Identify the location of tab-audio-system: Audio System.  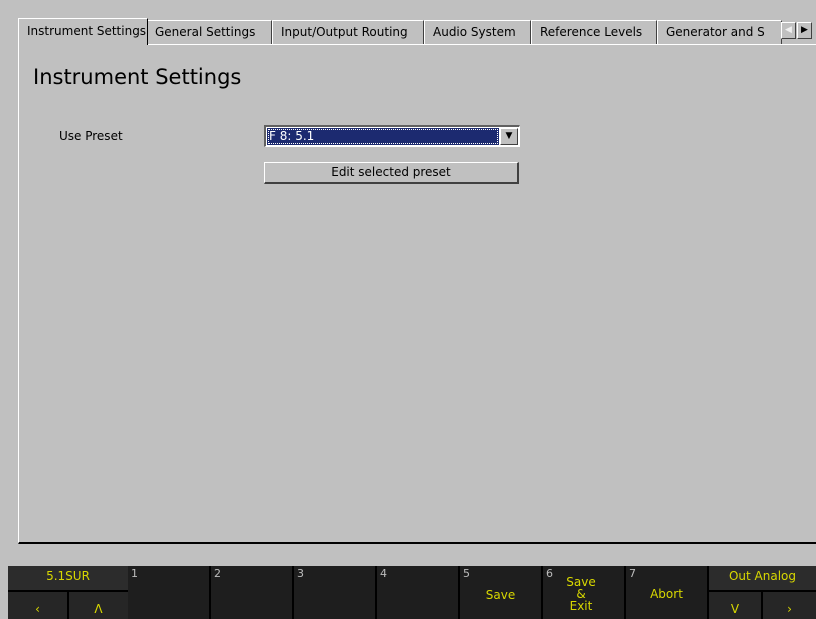
(477, 32).